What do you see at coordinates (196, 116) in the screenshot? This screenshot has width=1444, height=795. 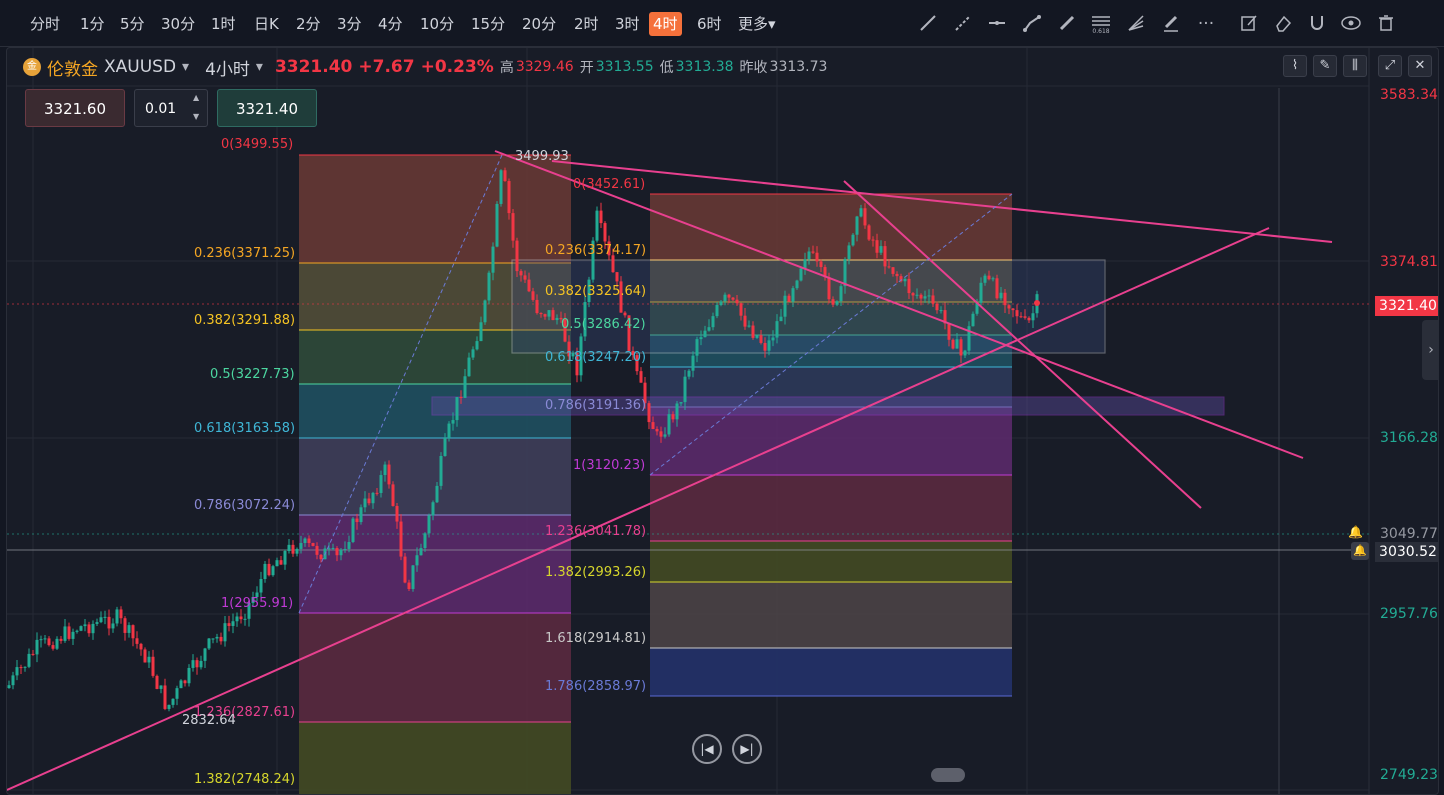 I see `quantity-stepper-down-icon: ▼` at bounding box center [196, 116].